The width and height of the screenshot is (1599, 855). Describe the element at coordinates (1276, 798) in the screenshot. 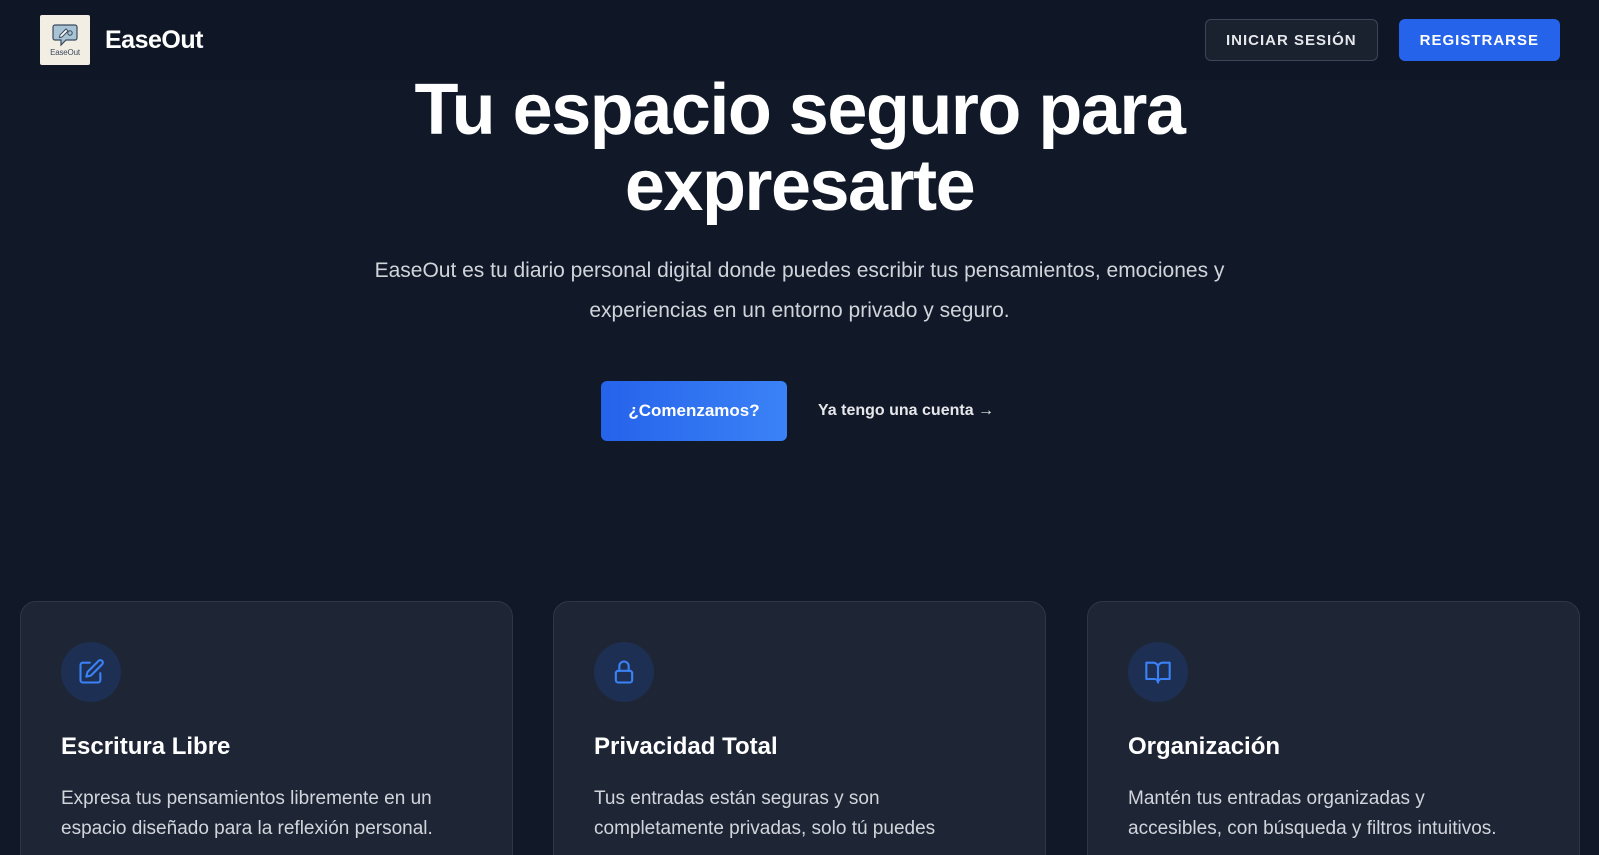

I see `feature-description-line-1: Mantén tus entradas organizadas y` at that location.